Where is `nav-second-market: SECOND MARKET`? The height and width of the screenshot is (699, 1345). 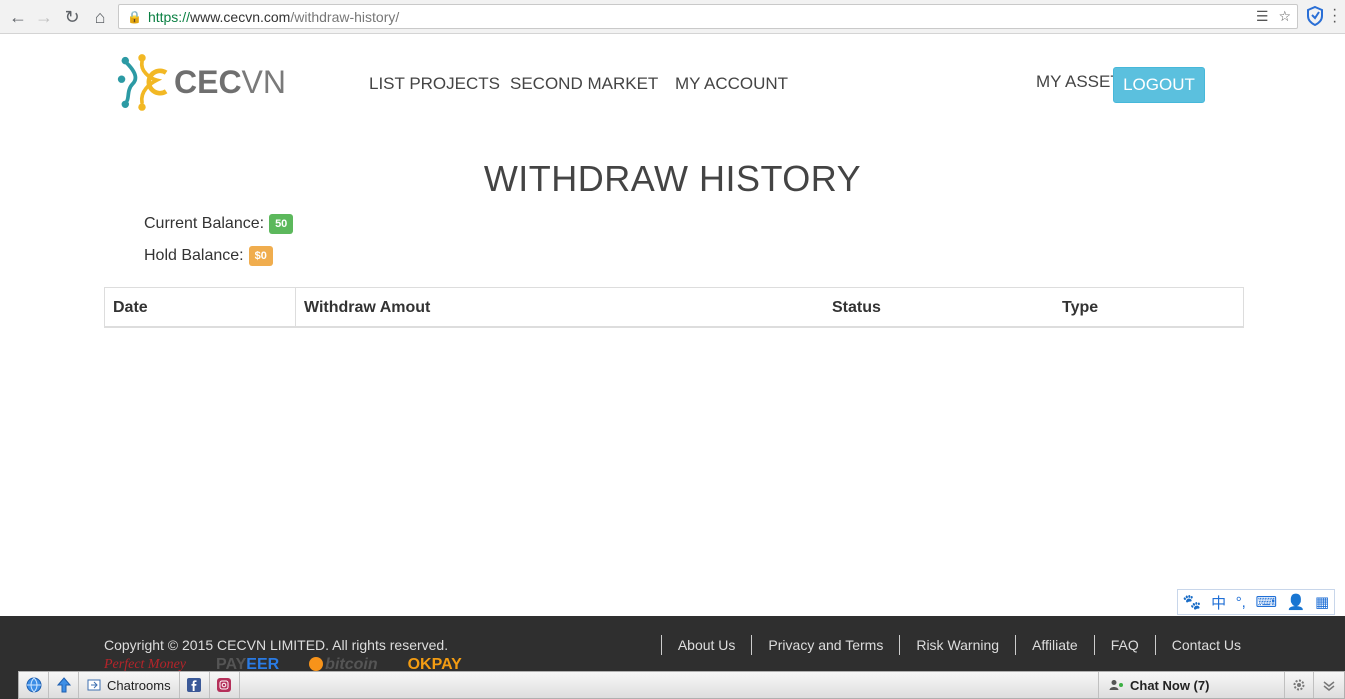
nav-second-market: SECOND MARKET is located at coordinates (584, 84).